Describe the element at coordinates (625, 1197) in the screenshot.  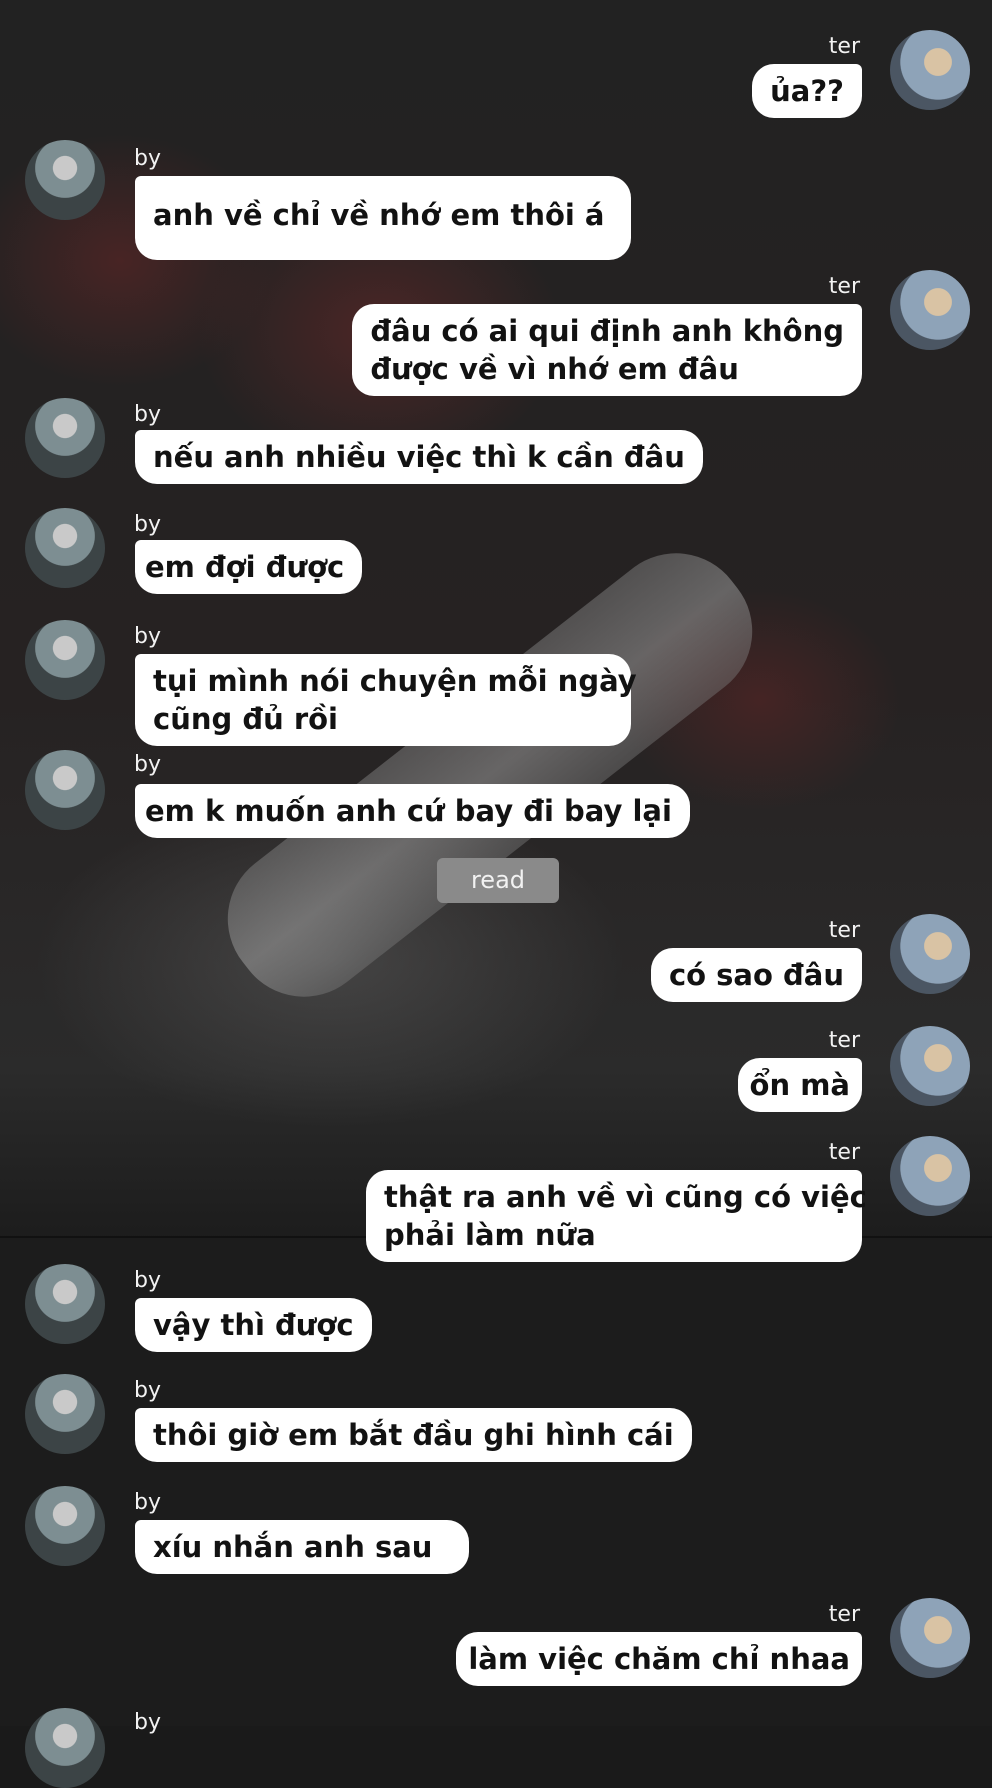
I see `message-line: thật ra anh về vì cũng có việc` at that location.